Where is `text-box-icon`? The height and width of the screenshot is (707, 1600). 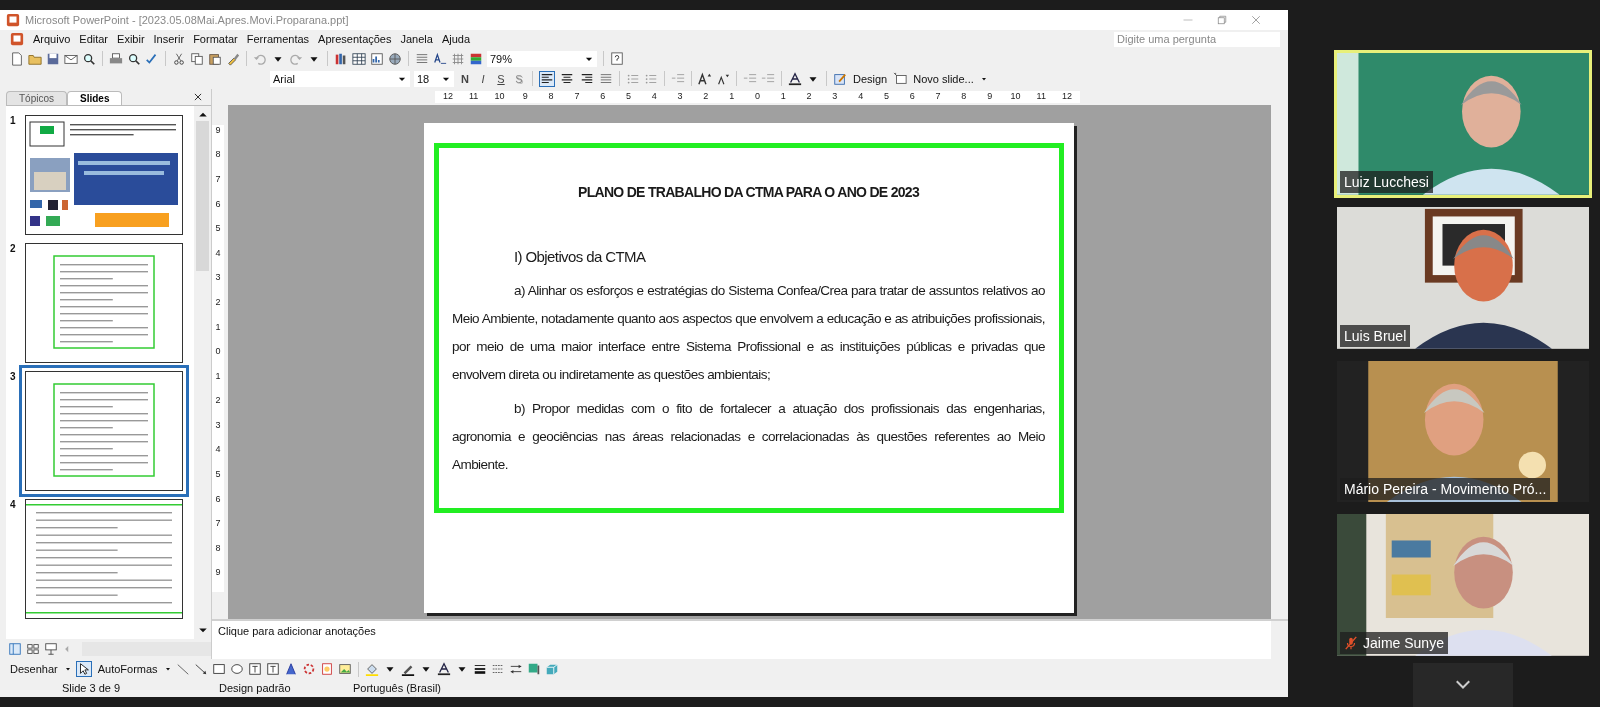 text-box-icon is located at coordinates (254, 669).